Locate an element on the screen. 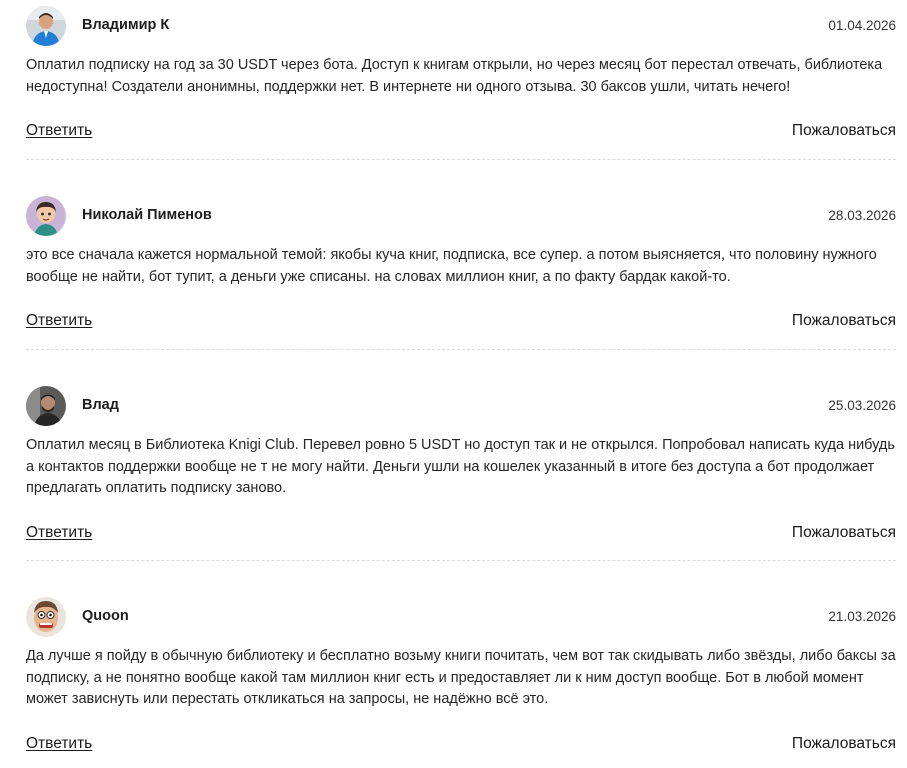  comment-date: 01.04.2026 is located at coordinates (862, 25).